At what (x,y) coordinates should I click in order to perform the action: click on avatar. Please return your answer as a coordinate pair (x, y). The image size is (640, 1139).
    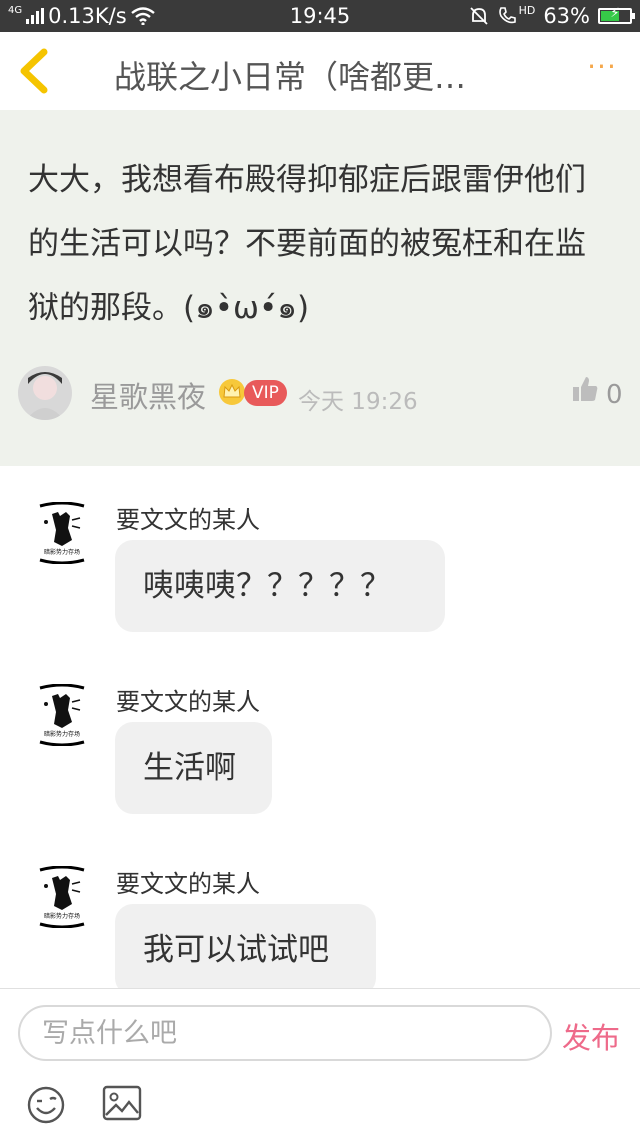
    Looking at the image, I should click on (45, 393).